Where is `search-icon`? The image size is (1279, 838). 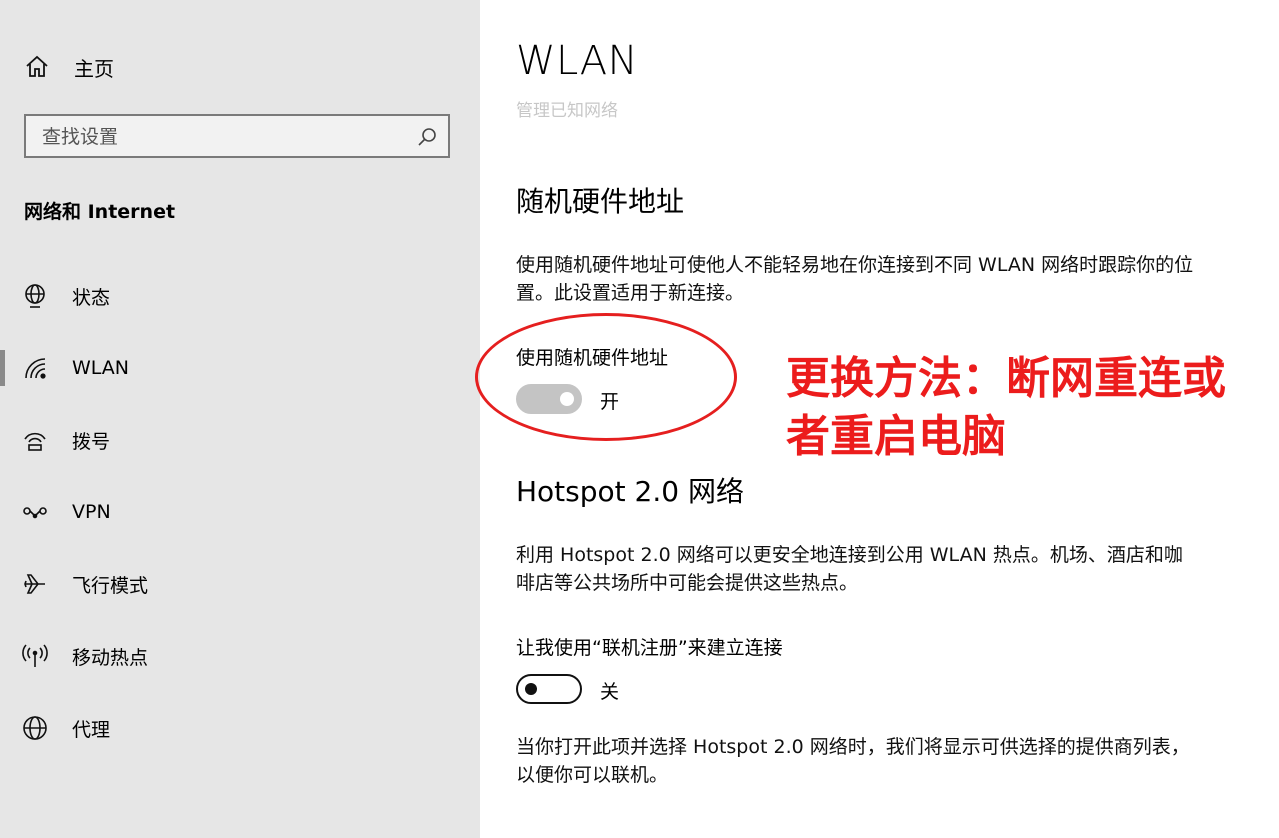
search-icon is located at coordinates (427, 137).